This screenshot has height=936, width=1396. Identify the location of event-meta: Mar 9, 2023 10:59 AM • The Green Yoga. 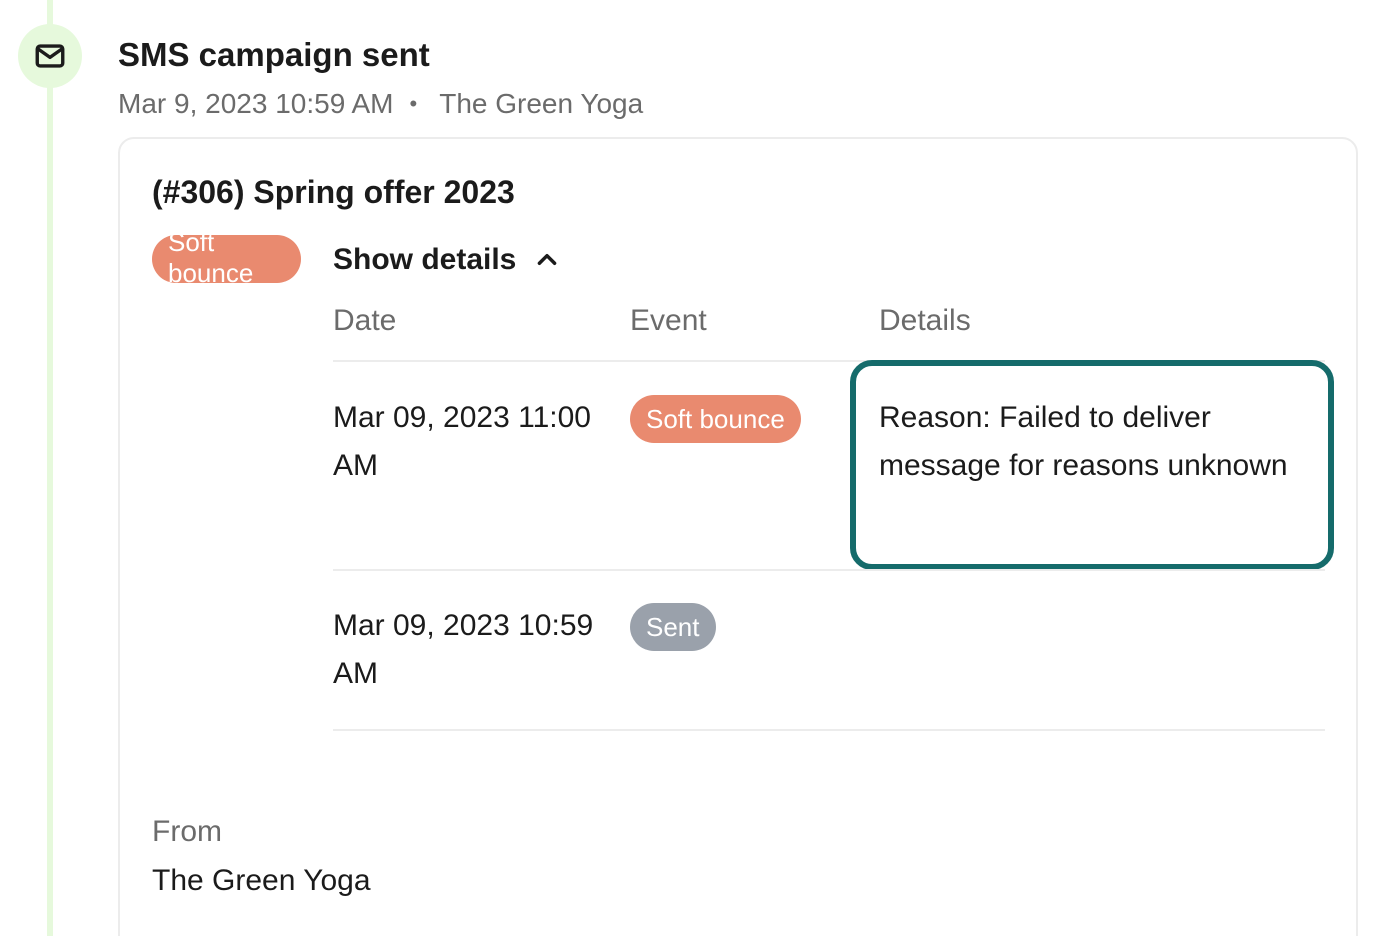
(380, 104).